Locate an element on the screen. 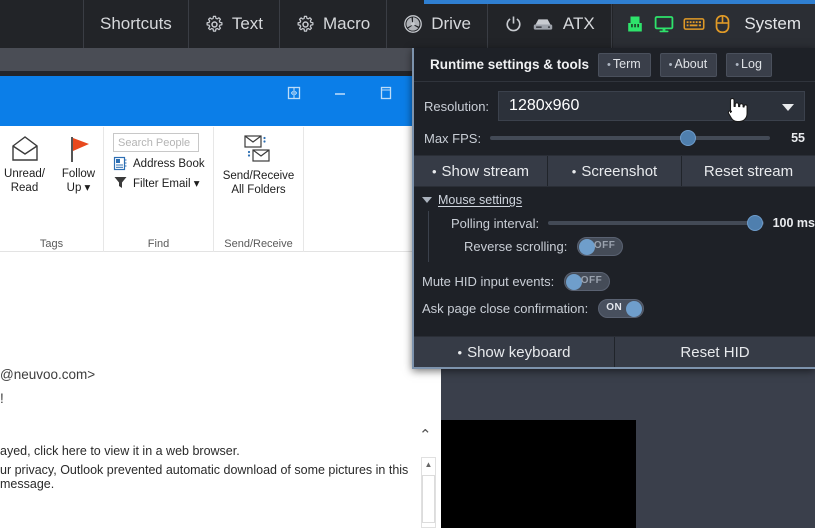 The height and width of the screenshot is (528, 815). envelope-icon is located at coordinates (24, 148).